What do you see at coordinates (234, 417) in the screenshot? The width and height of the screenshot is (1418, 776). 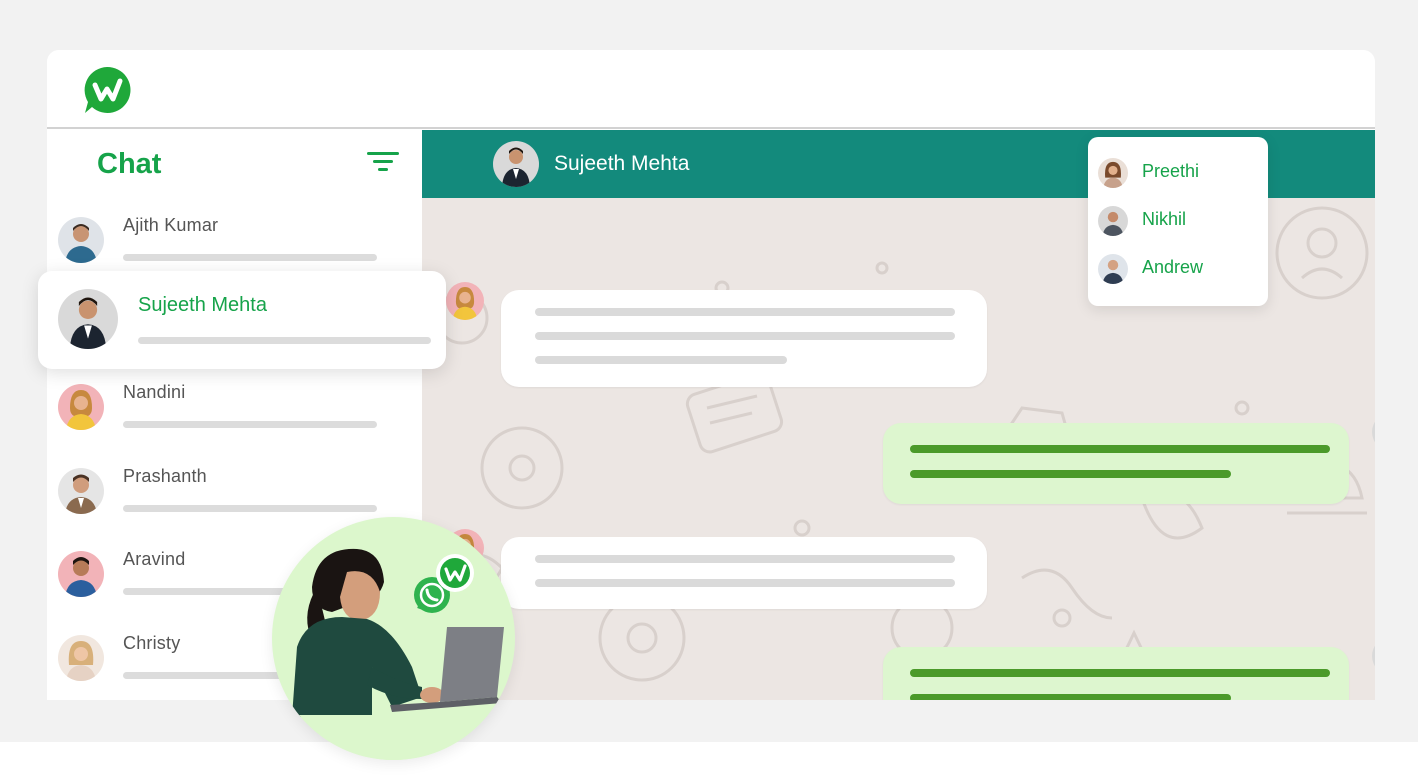 I see `contact-item-nandini: Nandini` at bounding box center [234, 417].